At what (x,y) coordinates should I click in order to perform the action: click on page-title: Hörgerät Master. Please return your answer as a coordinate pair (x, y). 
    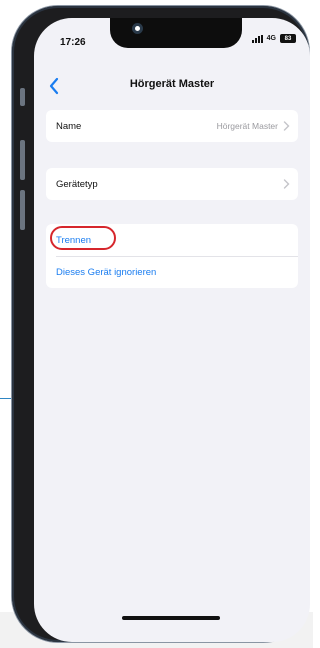
    Looking at the image, I should click on (172, 84).